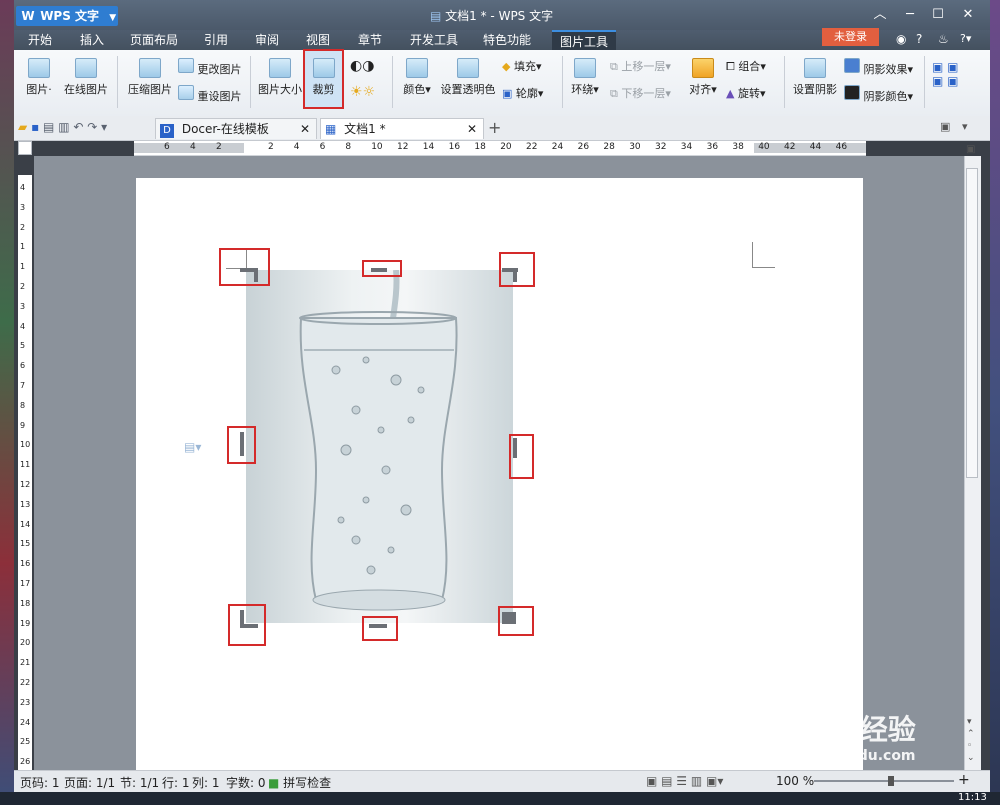 This screenshot has width=1000, height=805. What do you see at coordinates (494, 127) in the screenshot?
I see `new-tab-button: +` at bounding box center [494, 127].